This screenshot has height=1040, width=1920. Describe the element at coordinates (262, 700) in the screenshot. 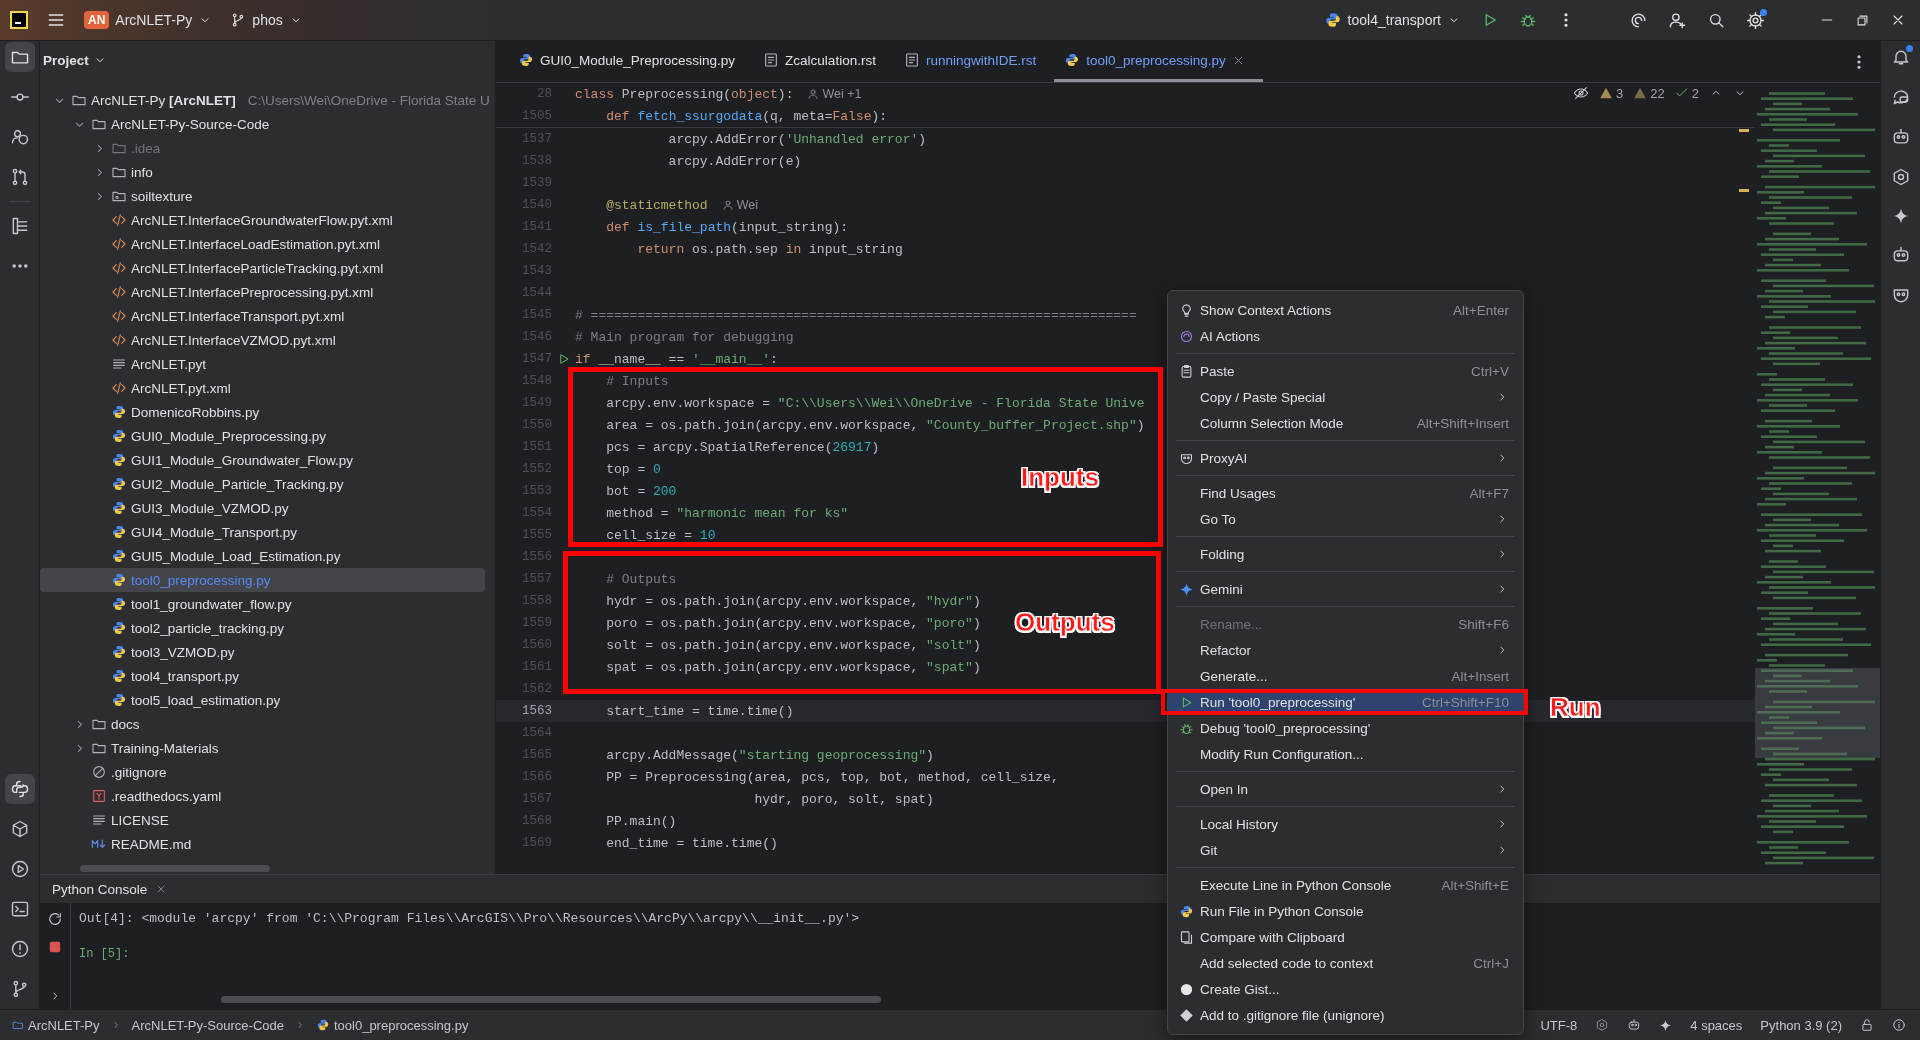

I see `tree-item: tool5_load_estimation.py` at that location.